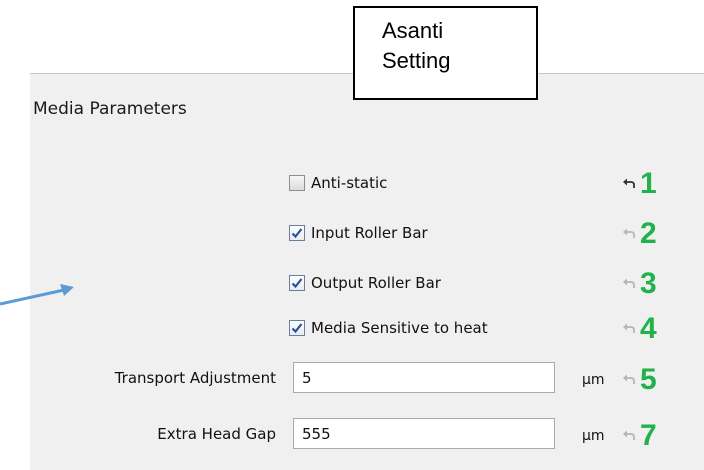 This screenshot has height=470, width=704. I want to click on input-roller-bar-checkbox-row: Input Roller Bar, so click(358, 233).